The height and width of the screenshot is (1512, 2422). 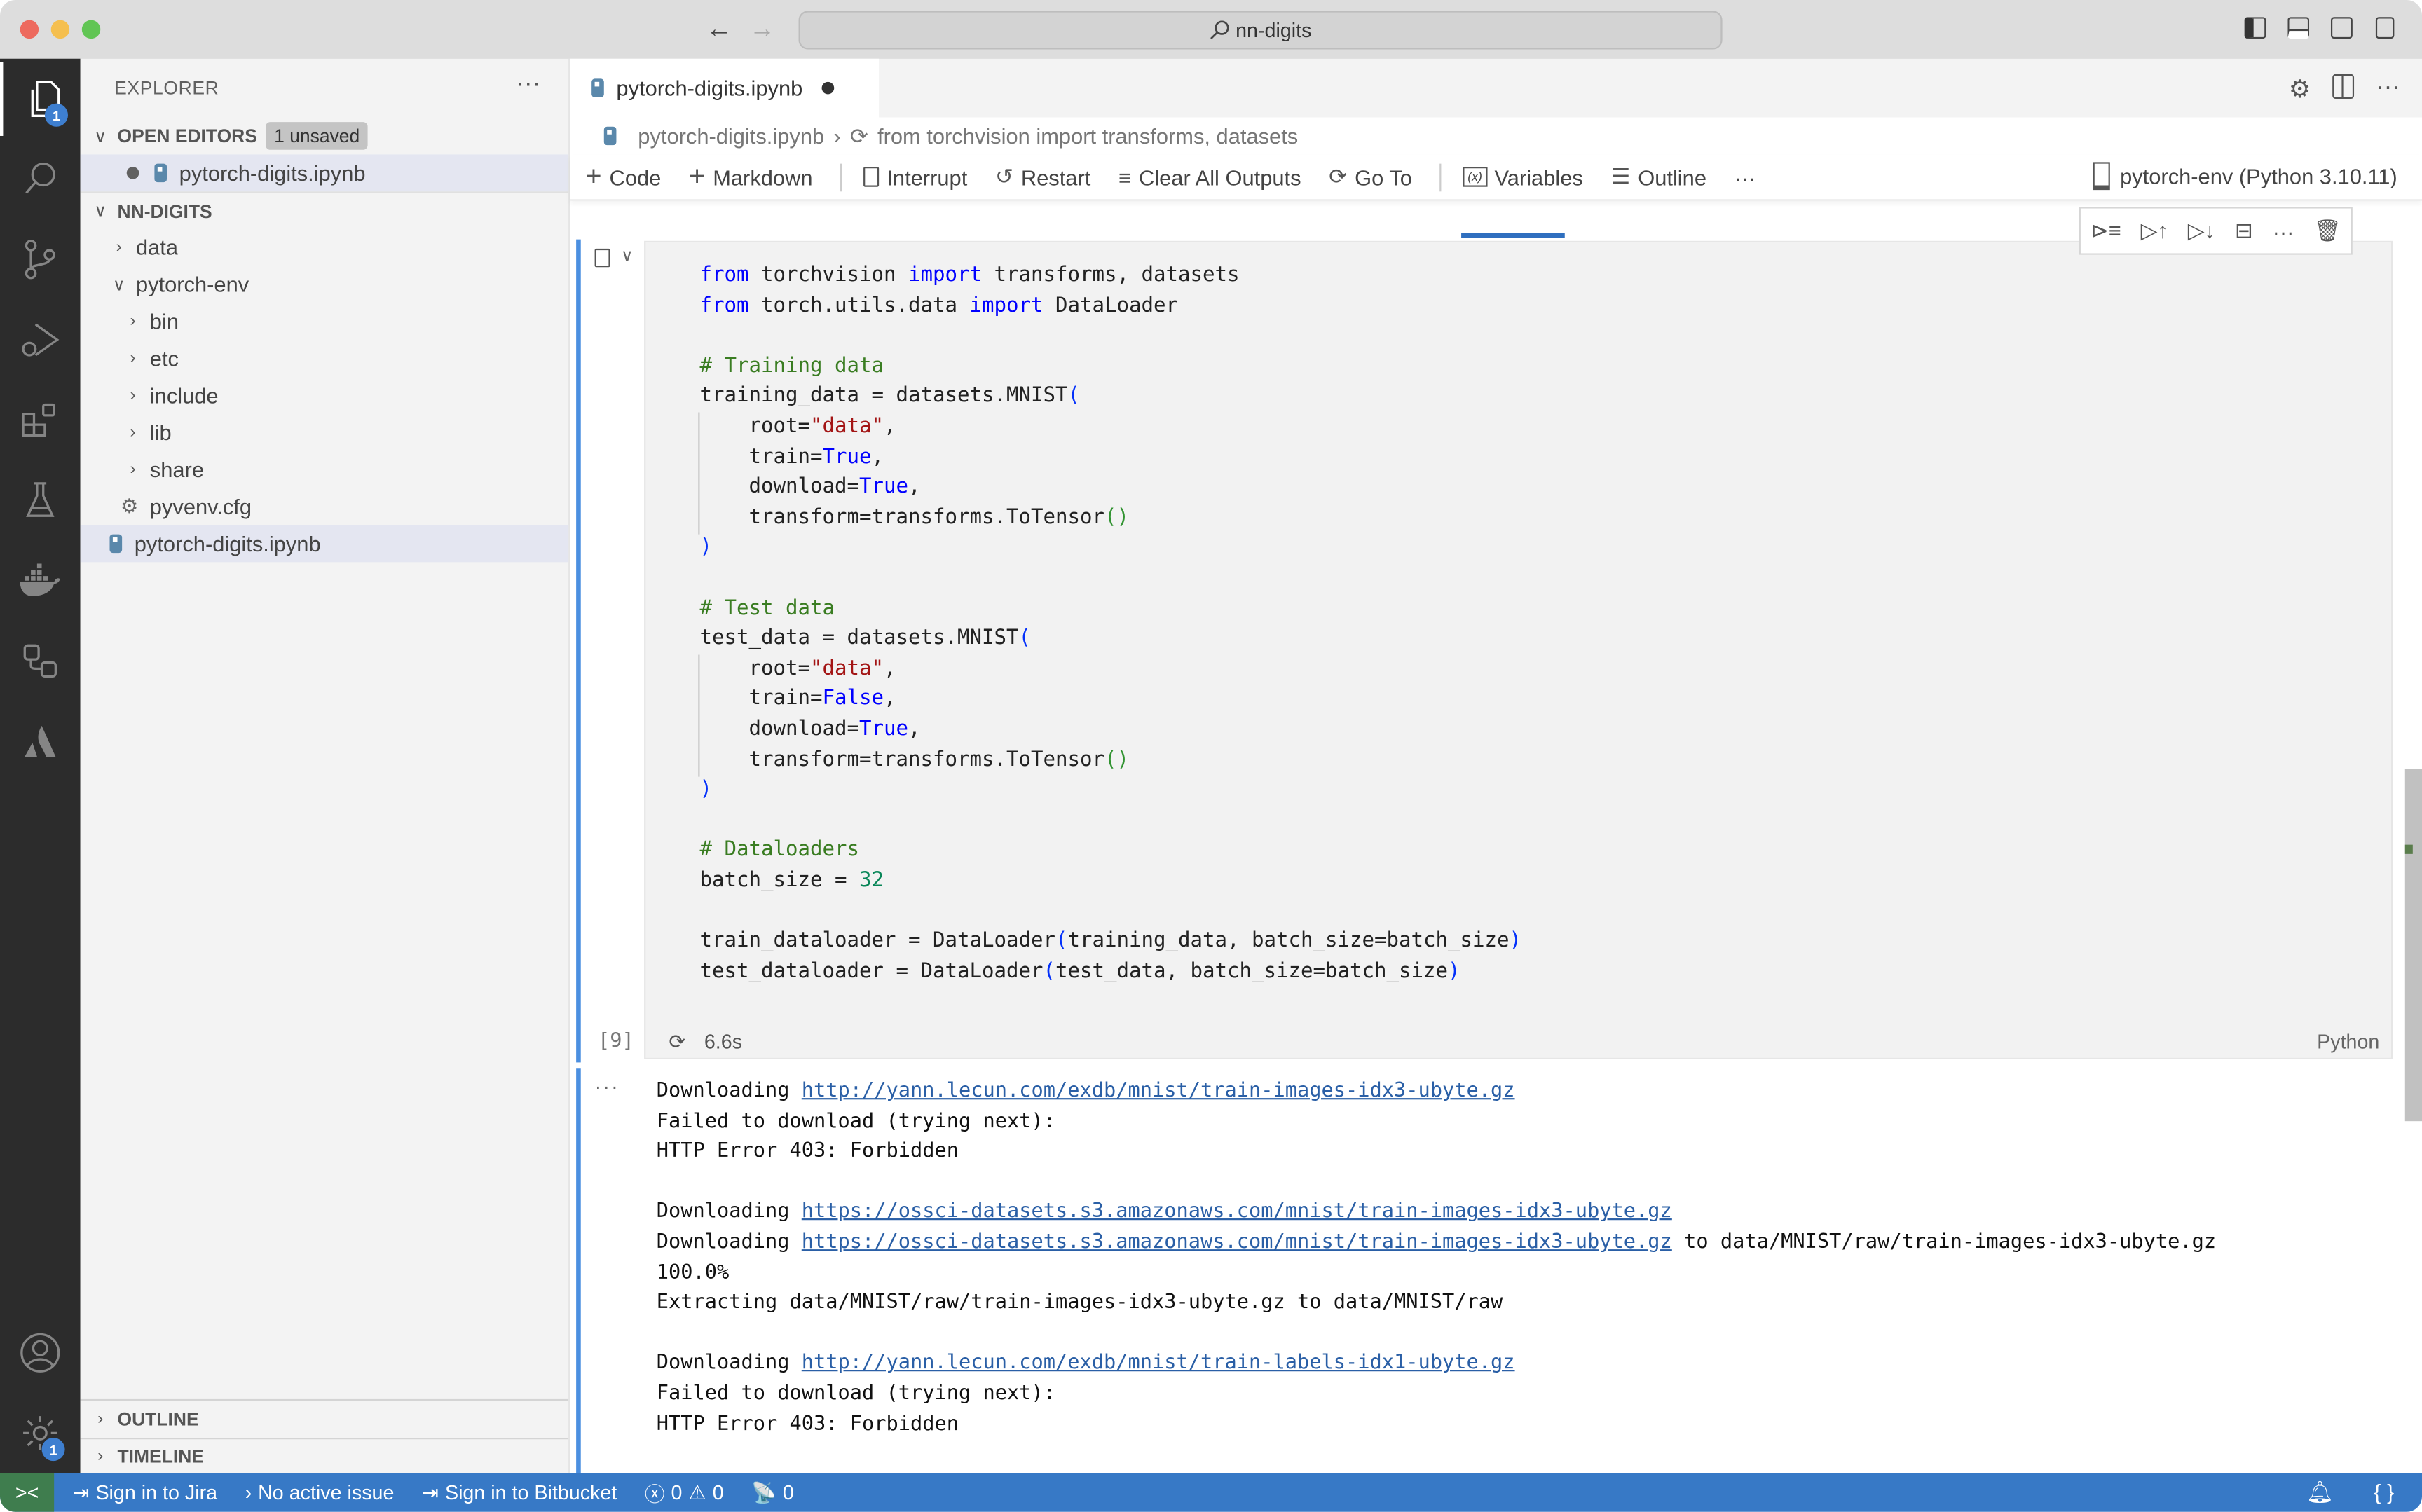 I want to click on tree-item-folder: › share, so click(x=324, y=469).